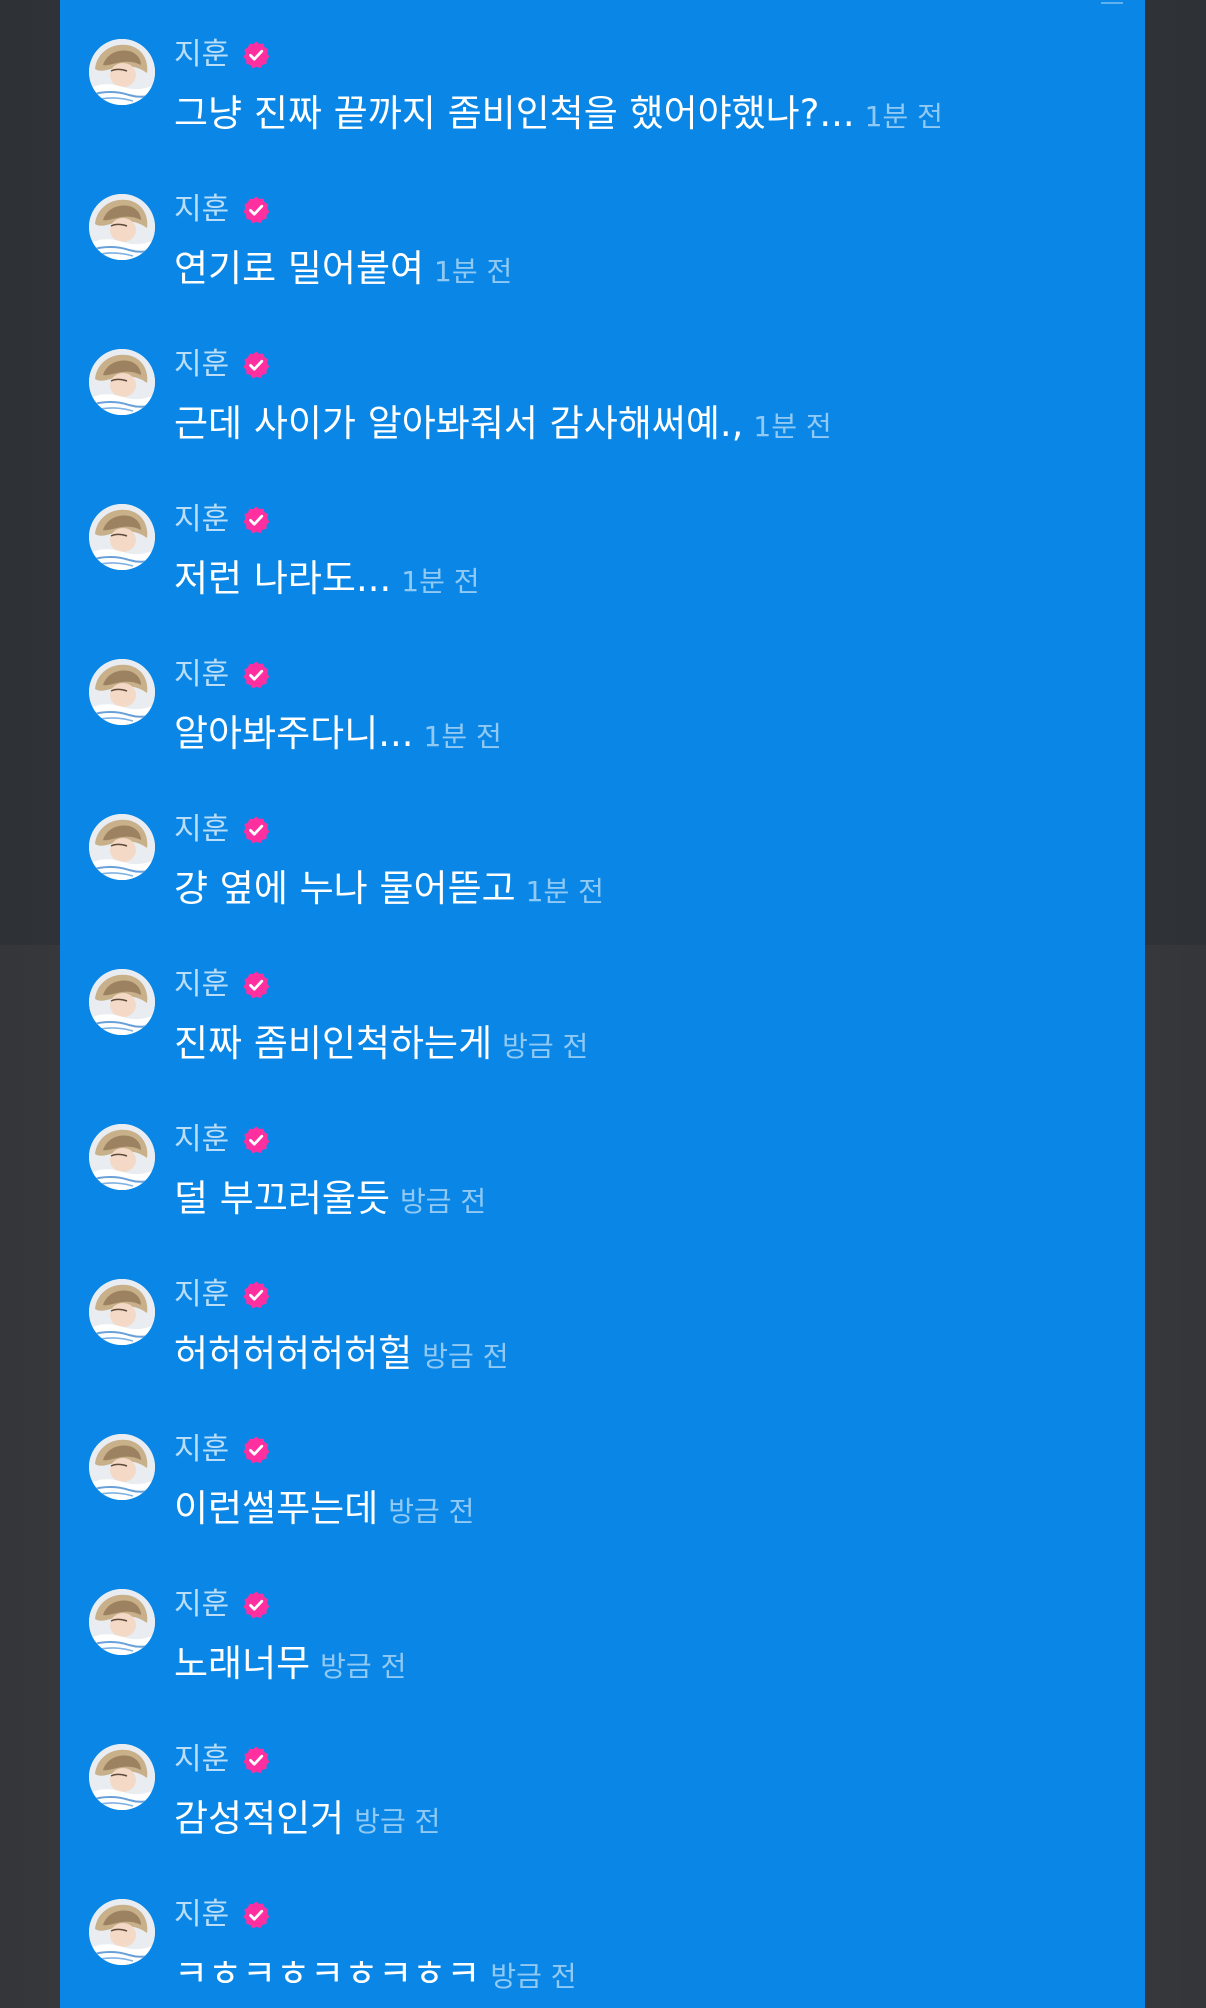 The height and width of the screenshot is (2008, 1206). Describe the element at coordinates (602, 1350) in the screenshot. I see `chat-message: 지훈허허허허허허헐 방금 전` at that location.